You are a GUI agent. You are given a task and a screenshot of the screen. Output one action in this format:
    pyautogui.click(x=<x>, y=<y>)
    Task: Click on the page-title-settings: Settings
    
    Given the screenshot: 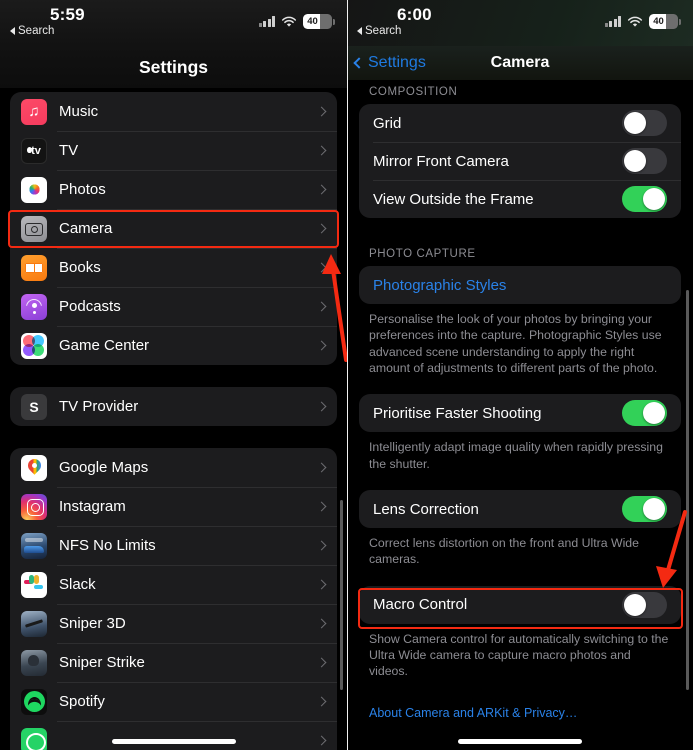 What is the action you would take?
    pyautogui.click(x=173, y=67)
    